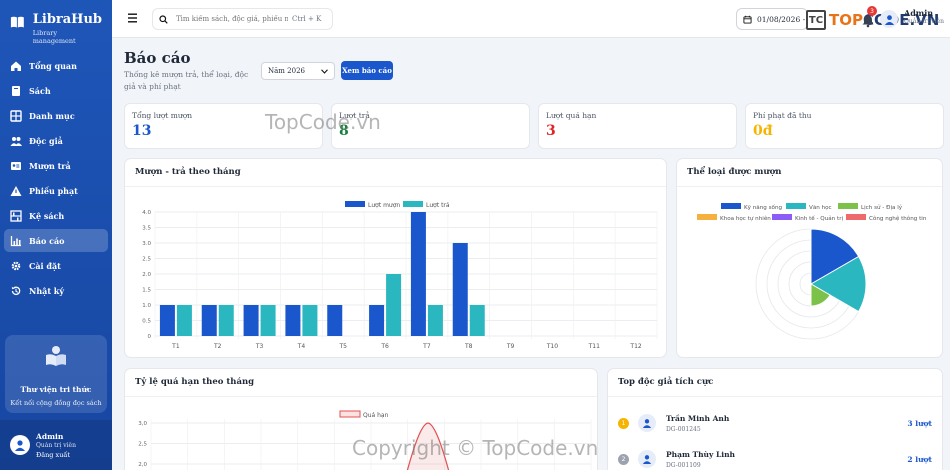  What do you see at coordinates (594, 346) in the screenshot?
I see `x-tick-label: T11` at bounding box center [594, 346].